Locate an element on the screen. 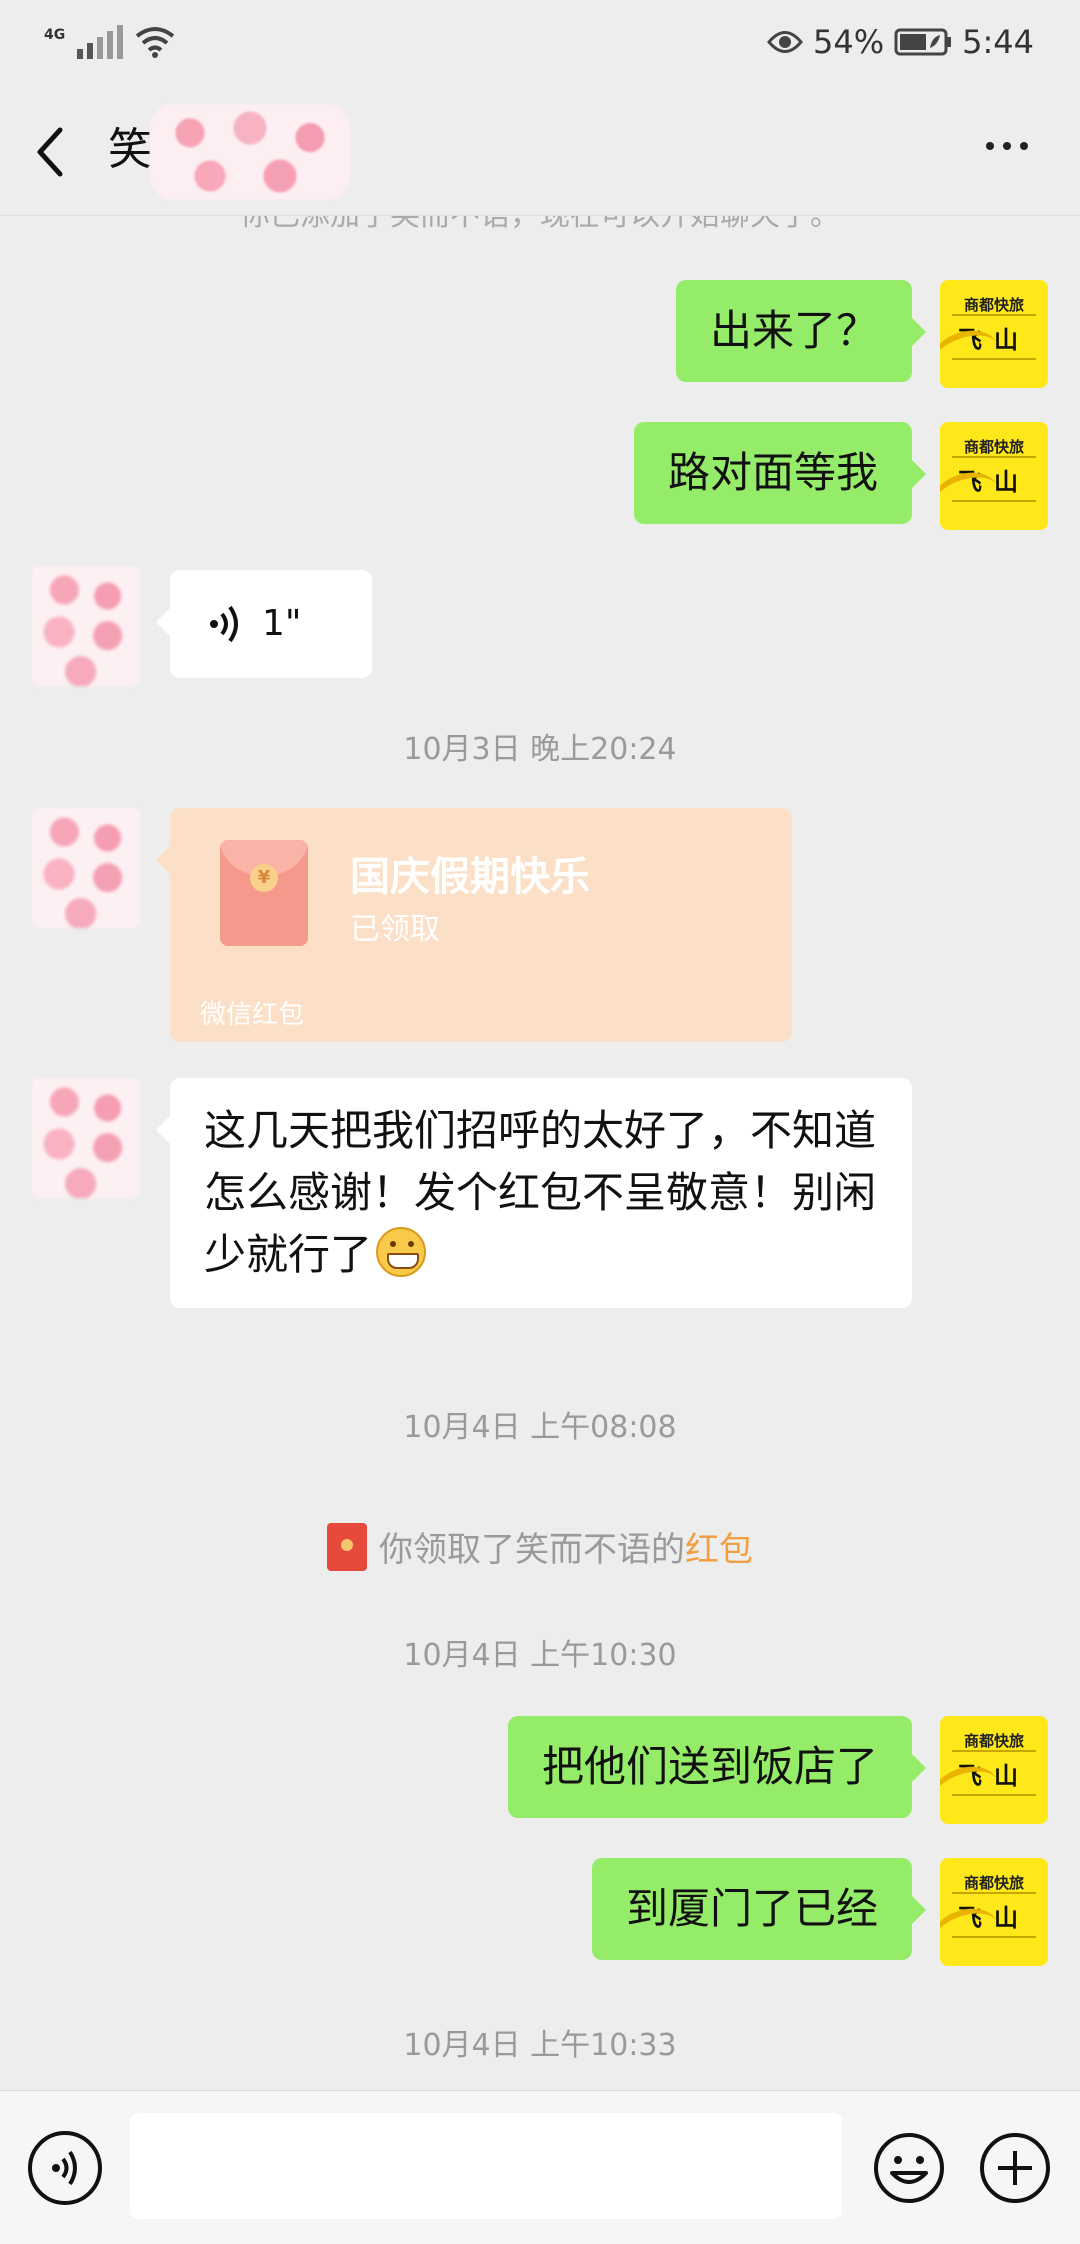  input-bar is located at coordinates (540, 2167).